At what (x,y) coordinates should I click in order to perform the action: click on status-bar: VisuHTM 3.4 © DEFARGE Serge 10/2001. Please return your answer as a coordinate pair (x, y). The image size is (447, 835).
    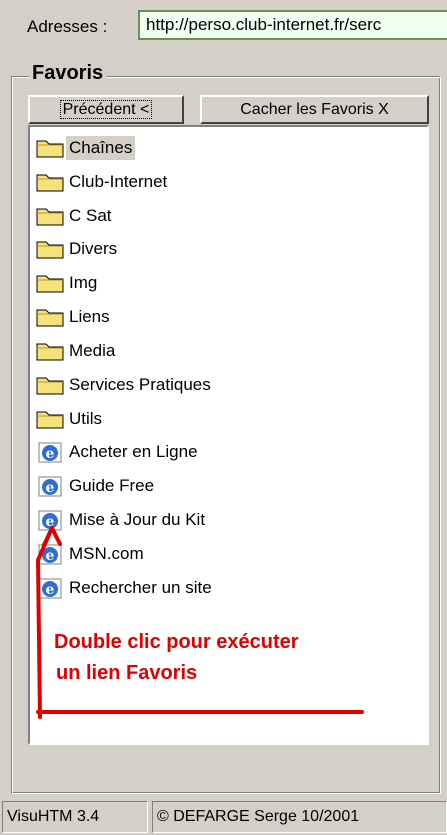
    Looking at the image, I should click on (223, 817).